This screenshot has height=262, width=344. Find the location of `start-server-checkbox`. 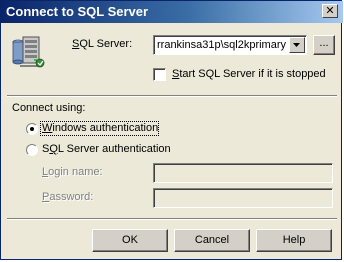

start-server-checkbox is located at coordinates (159, 74).